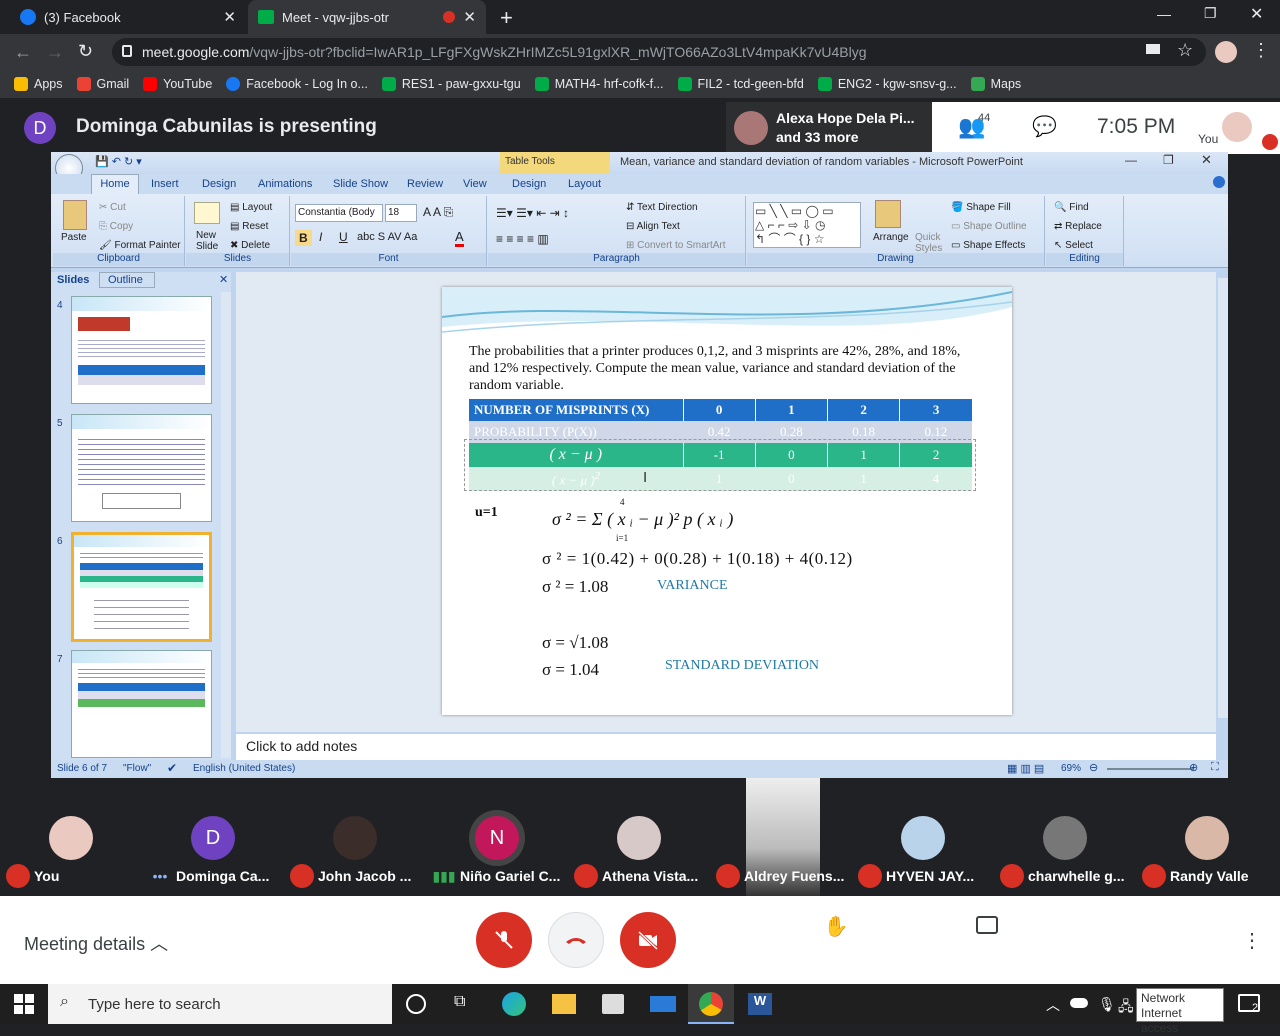  What do you see at coordinates (648, 940) in the screenshot?
I see `camera-toggle-button` at bounding box center [648, 940].